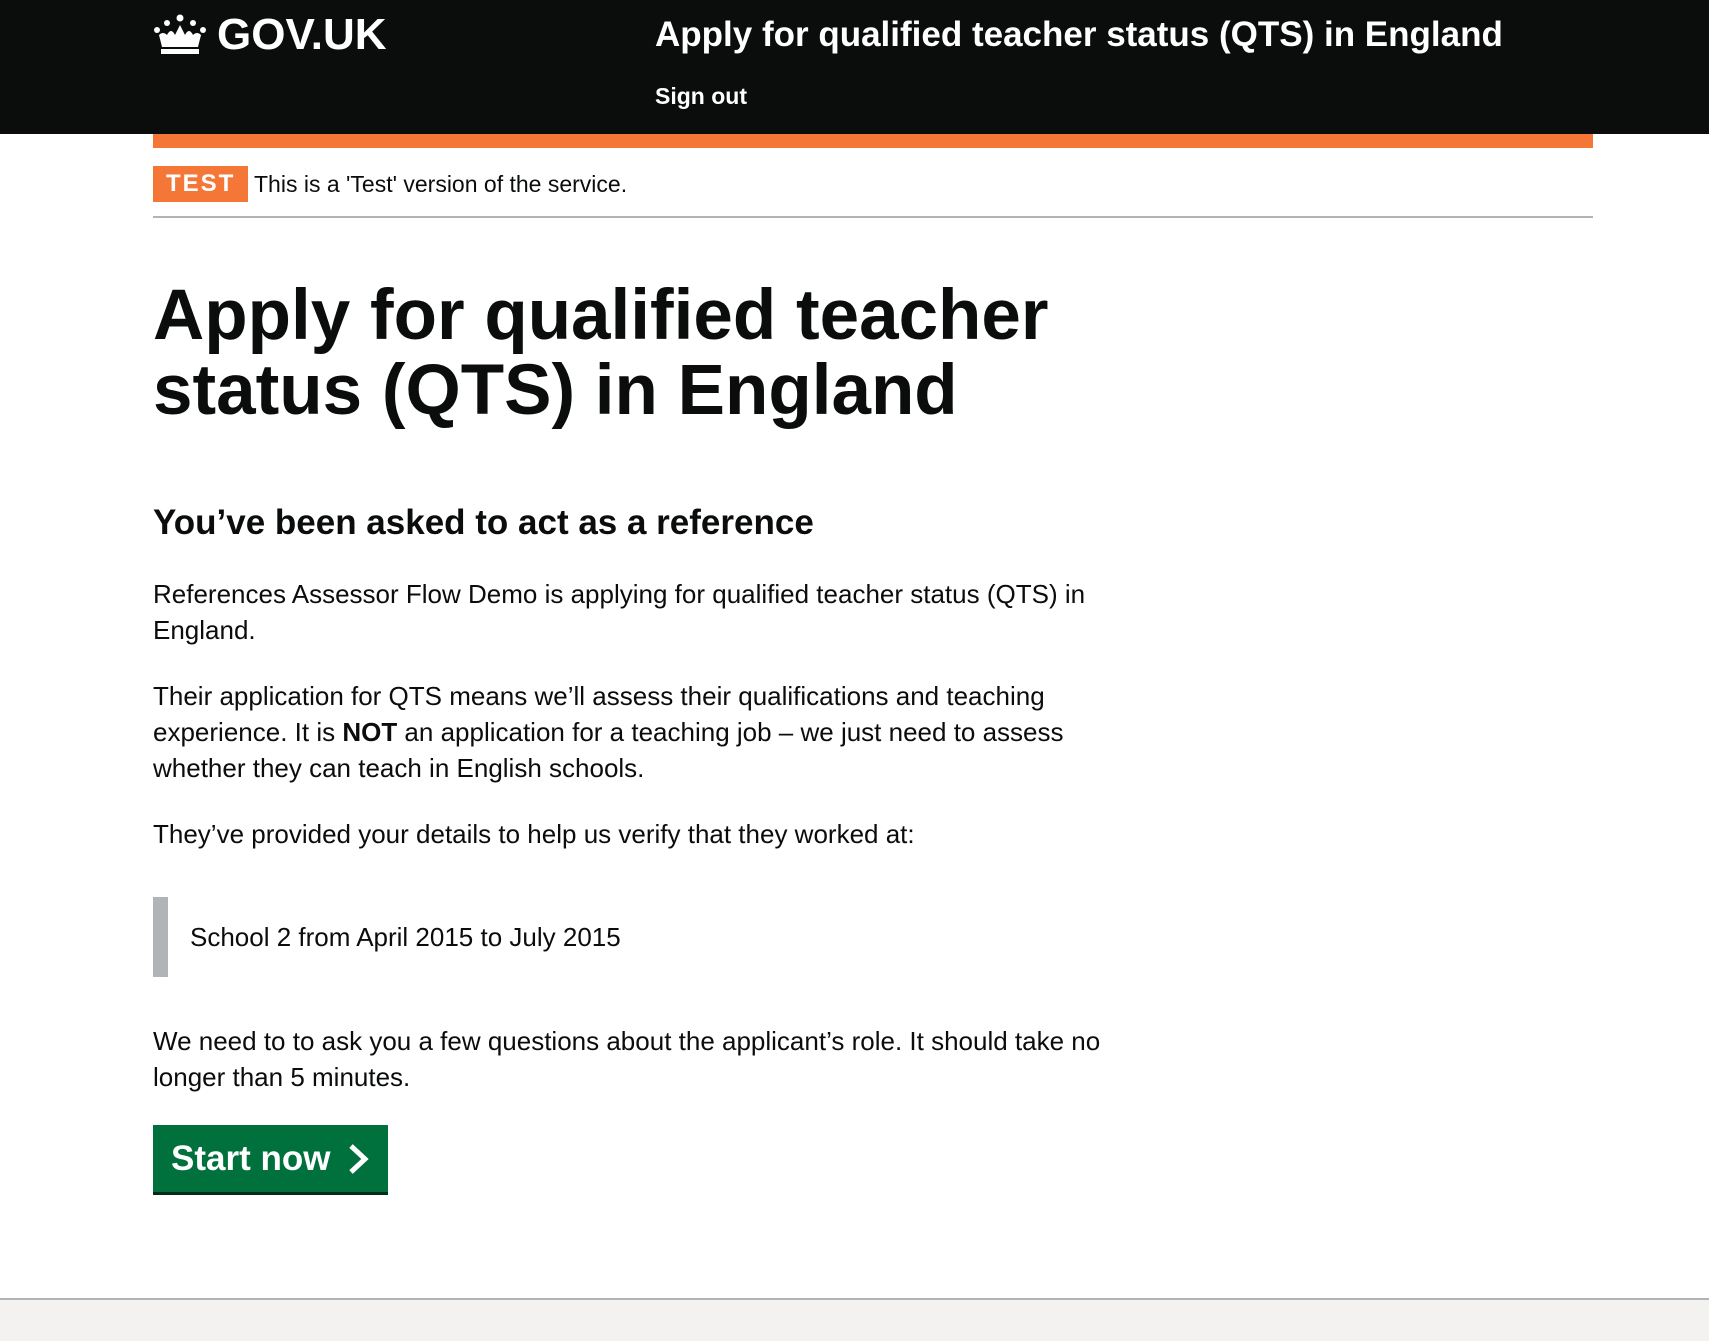 Image resolution: width=1709 pixels, height=1341 pixels. I want to click on chevron-right-icon, so click(359, 1158).